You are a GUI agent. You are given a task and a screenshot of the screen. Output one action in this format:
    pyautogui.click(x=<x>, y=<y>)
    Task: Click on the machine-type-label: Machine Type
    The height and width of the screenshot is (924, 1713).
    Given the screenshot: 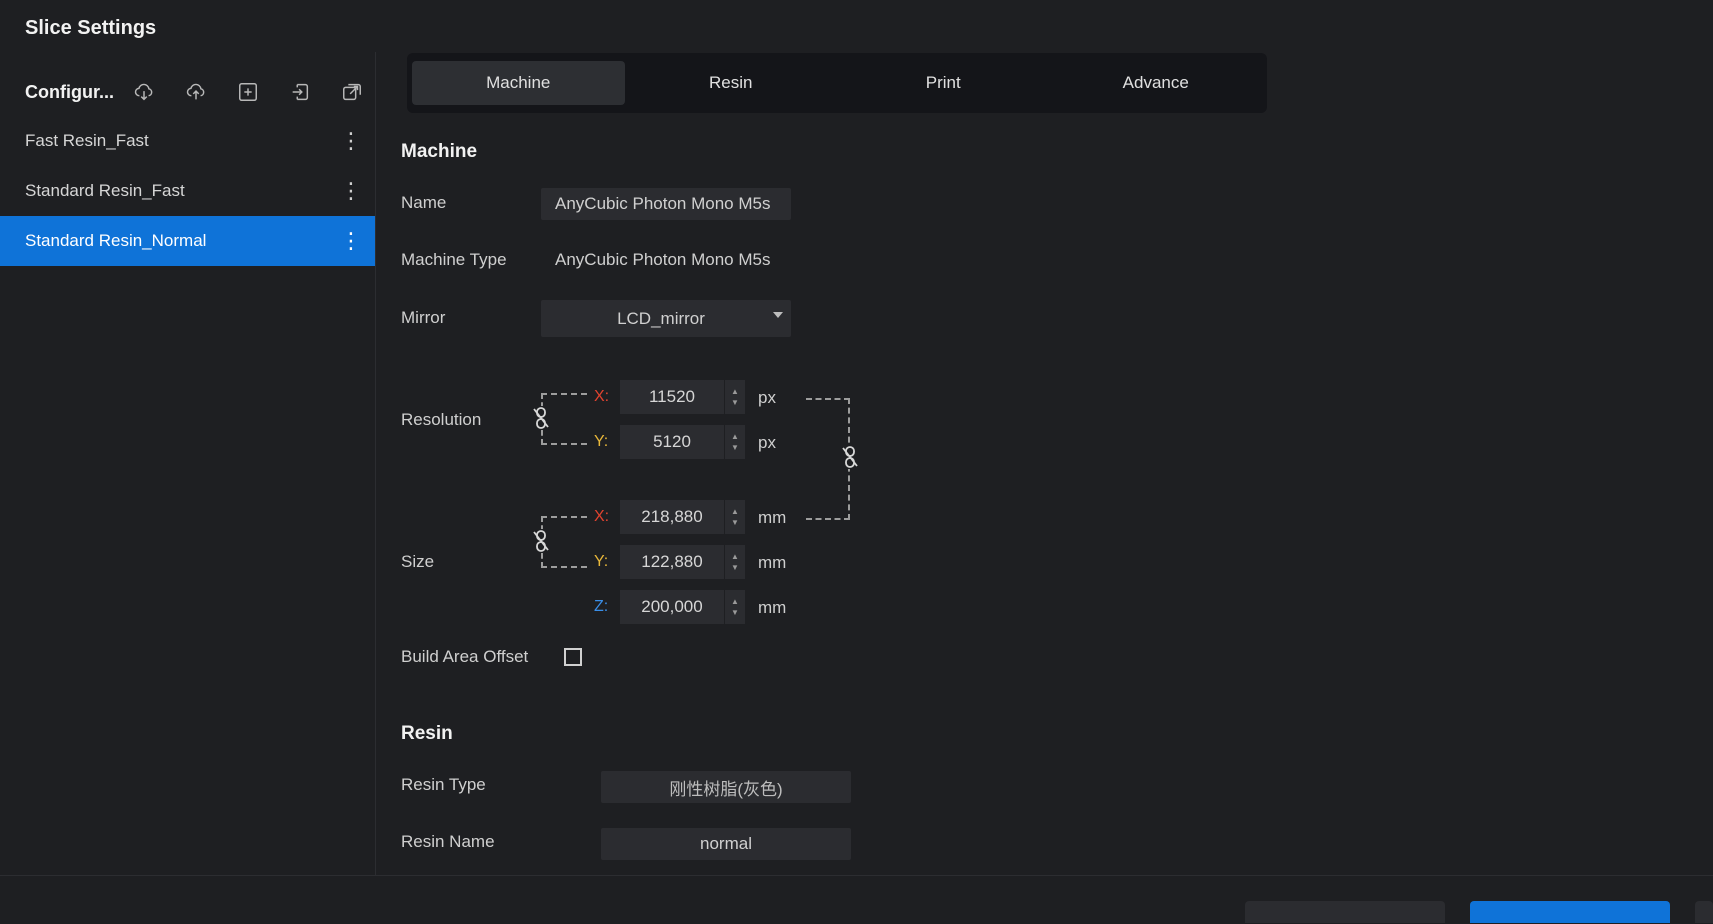 What is the action you would take?
    pyautogui.click(x=454, y=259)
    